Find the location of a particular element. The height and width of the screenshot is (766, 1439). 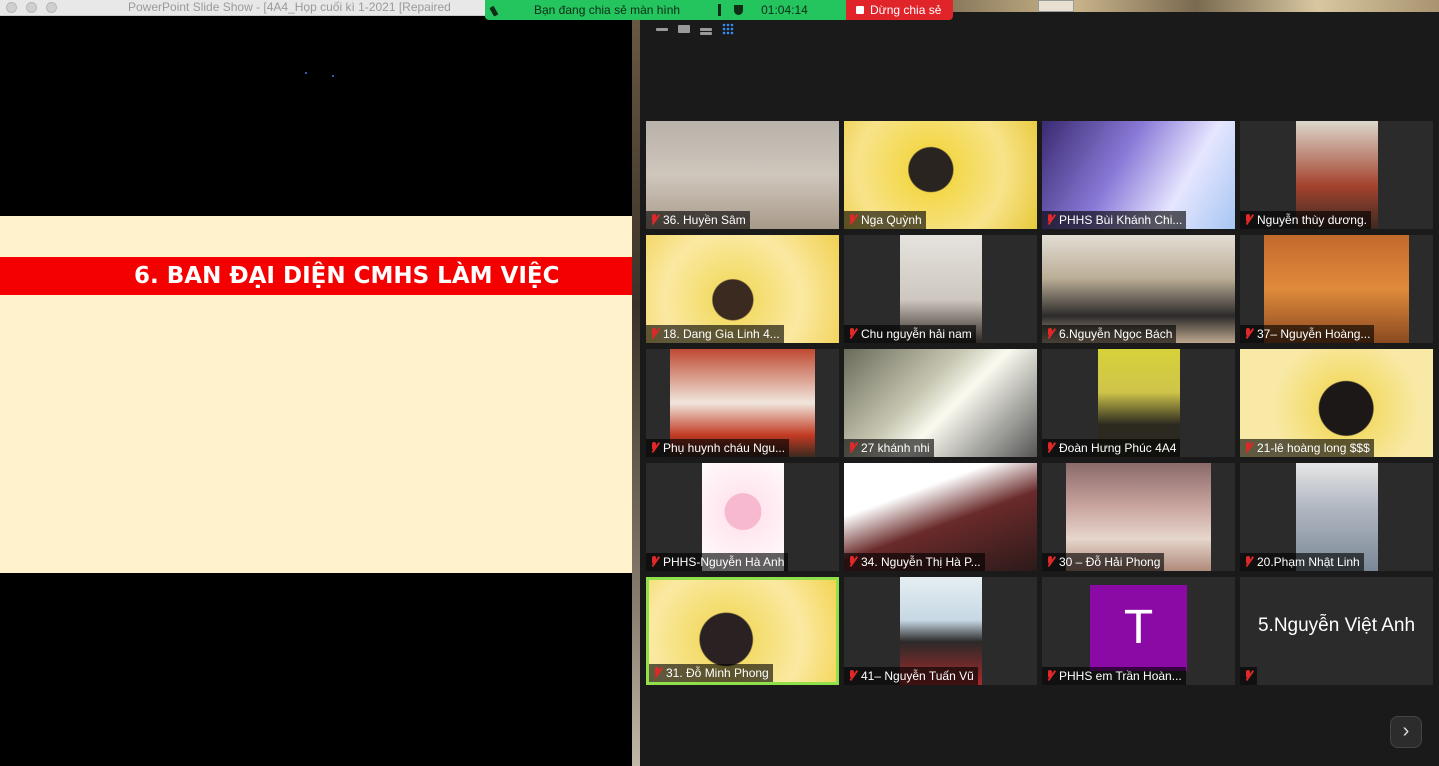

participant-tile: 30 – Đỗ Hải Phong is located at coordinates (1138, 517).